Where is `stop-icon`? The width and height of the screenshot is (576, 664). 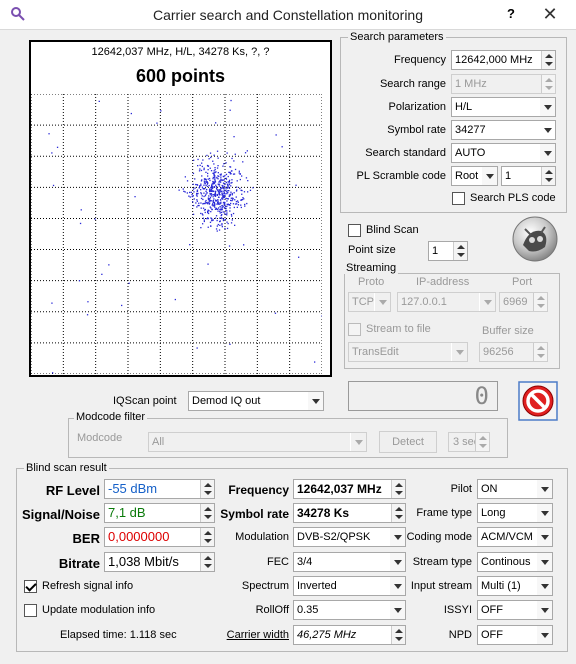 stop-icon is located at coordinates (538, 401).